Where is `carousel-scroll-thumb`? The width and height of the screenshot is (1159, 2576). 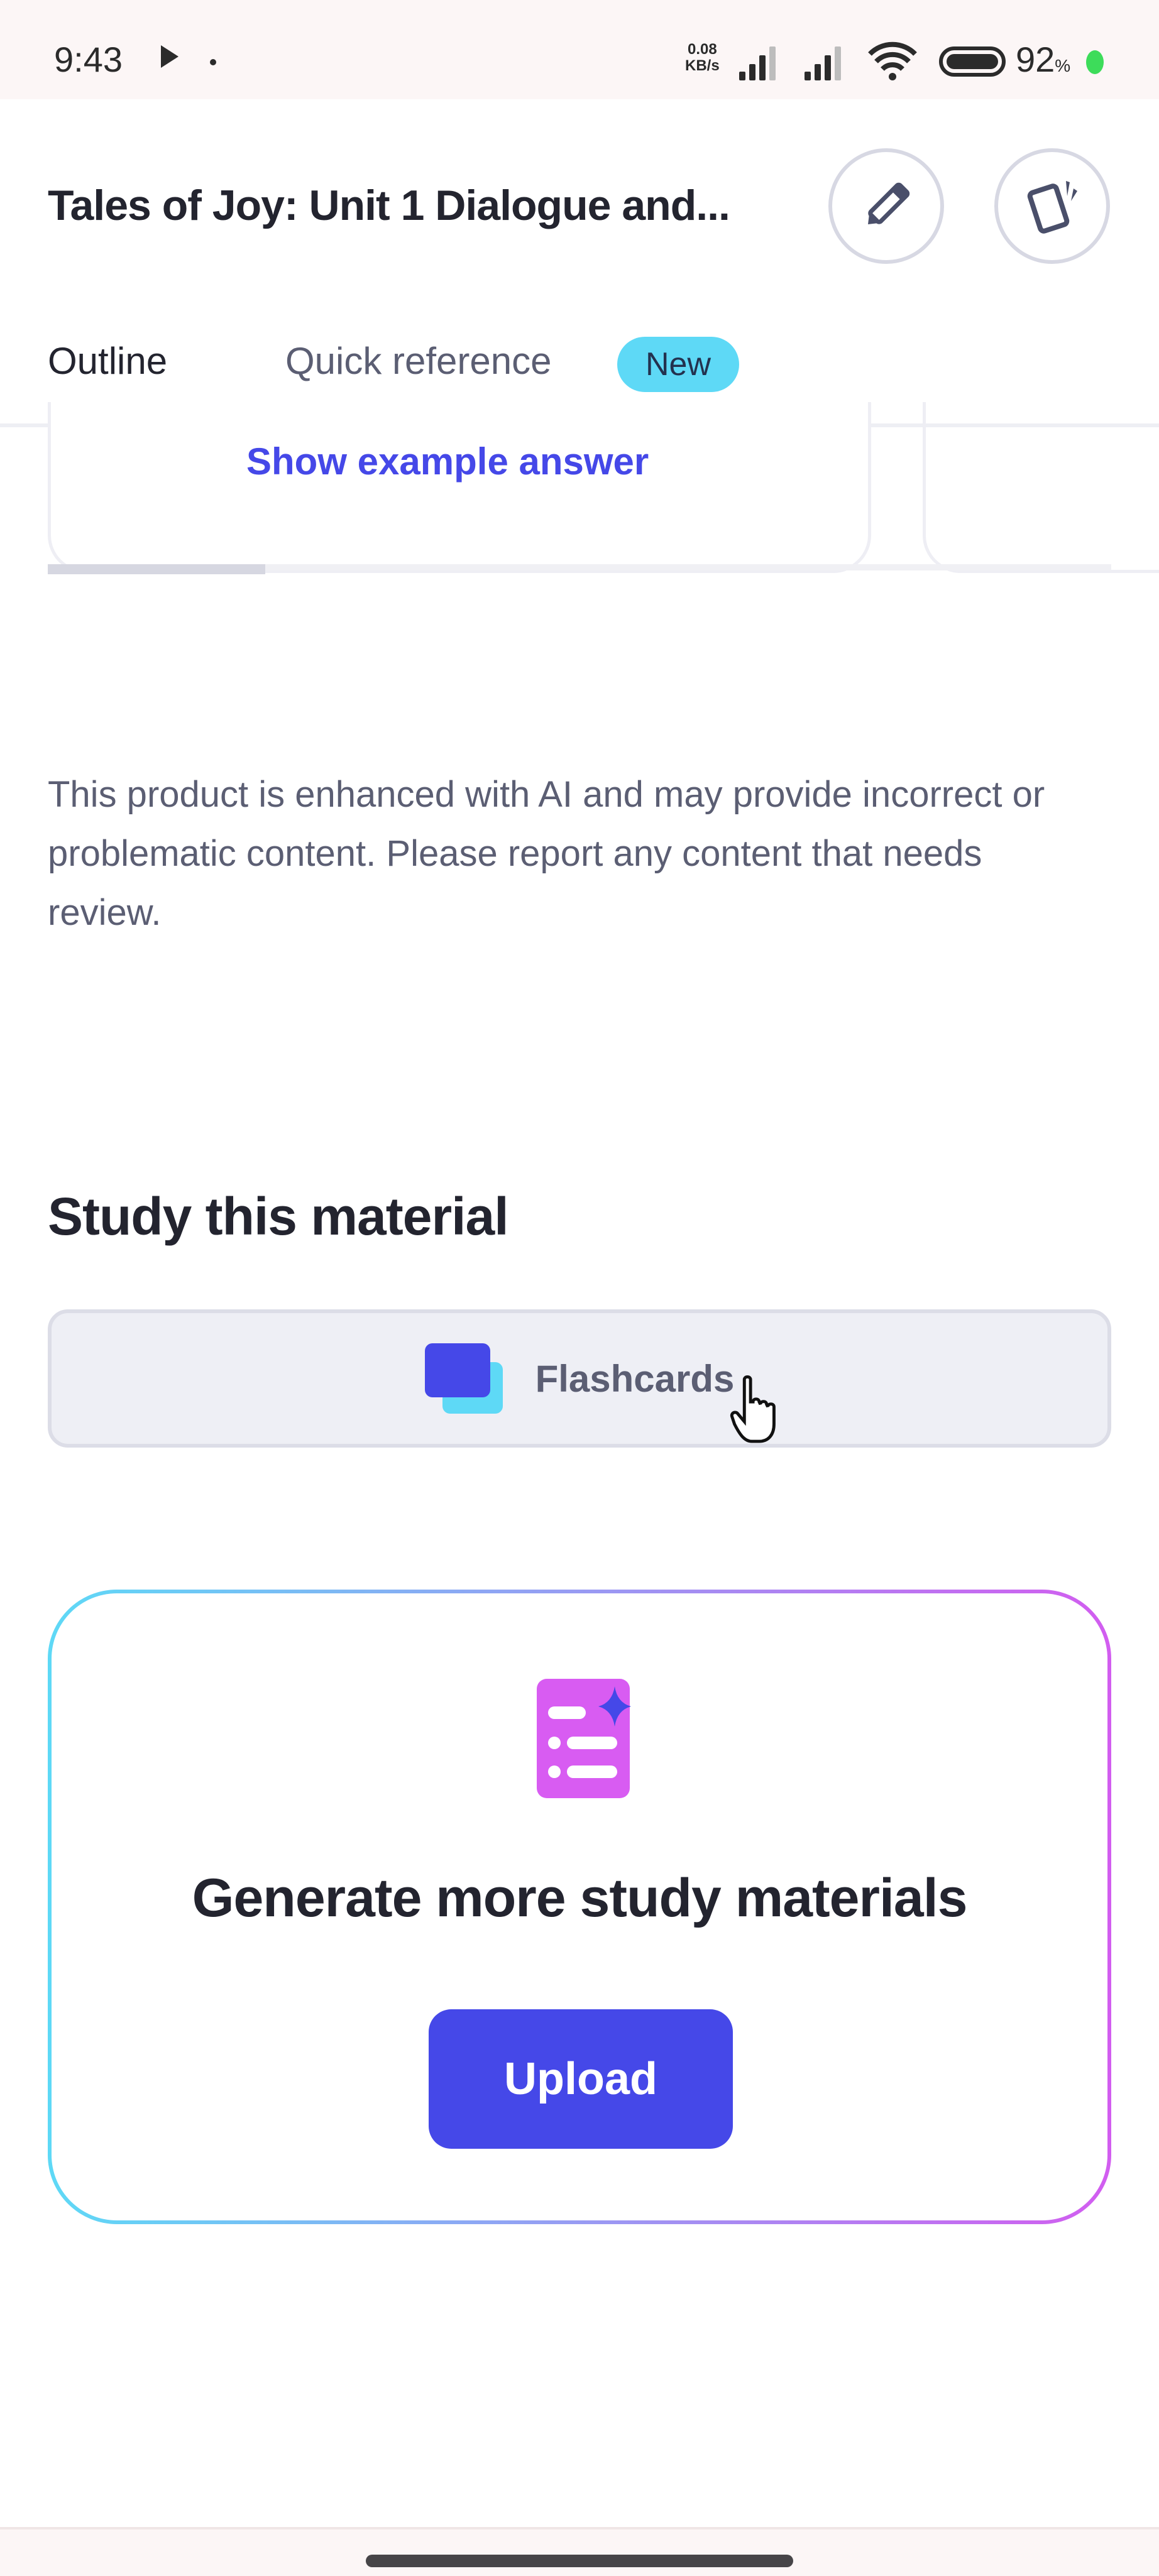
carousel-scroll-thumb is located at coordinates (156, 569).